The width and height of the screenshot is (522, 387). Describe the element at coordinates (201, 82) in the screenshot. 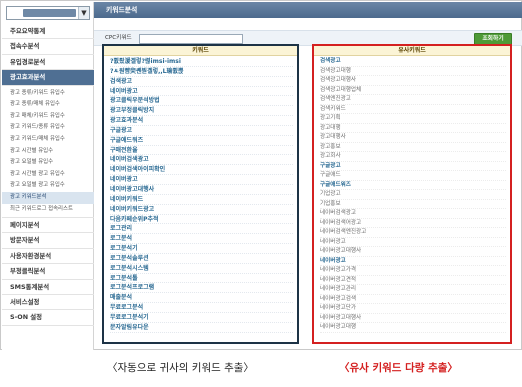

I see `keyword-row: 검색광고` at that location.